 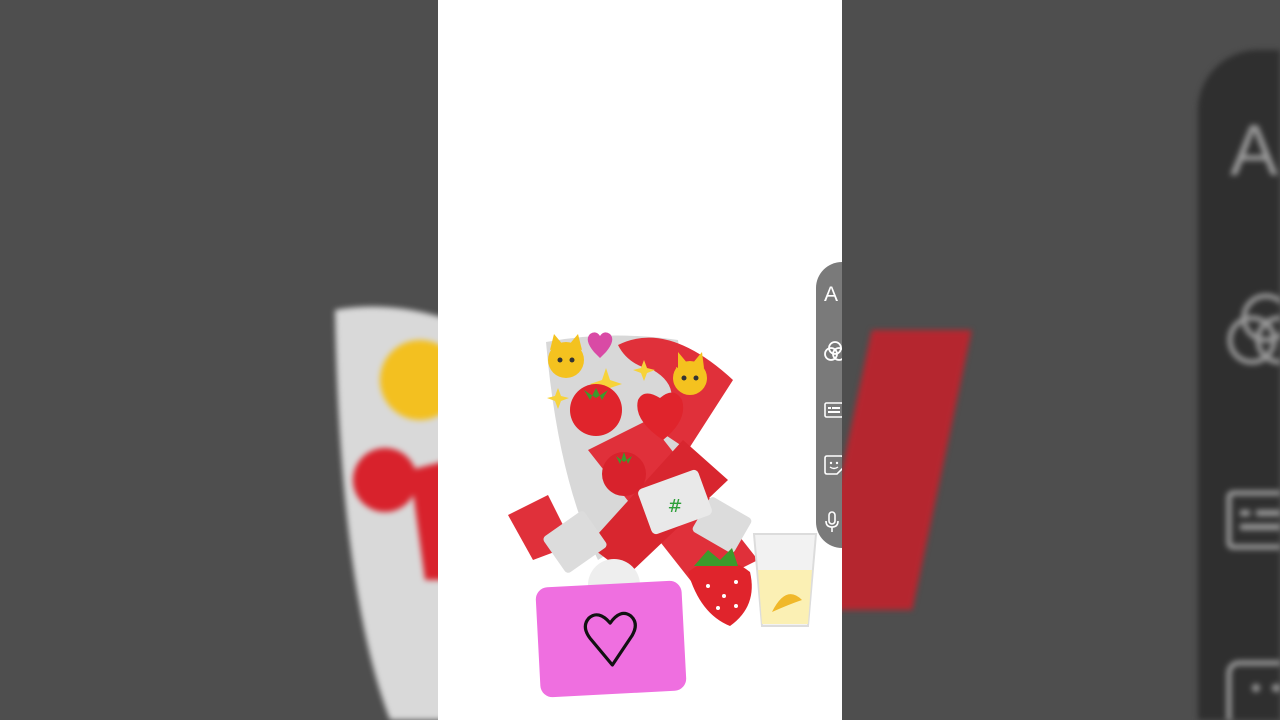 I want to click on voiceover-tool-button, so click(x=829, y=522).